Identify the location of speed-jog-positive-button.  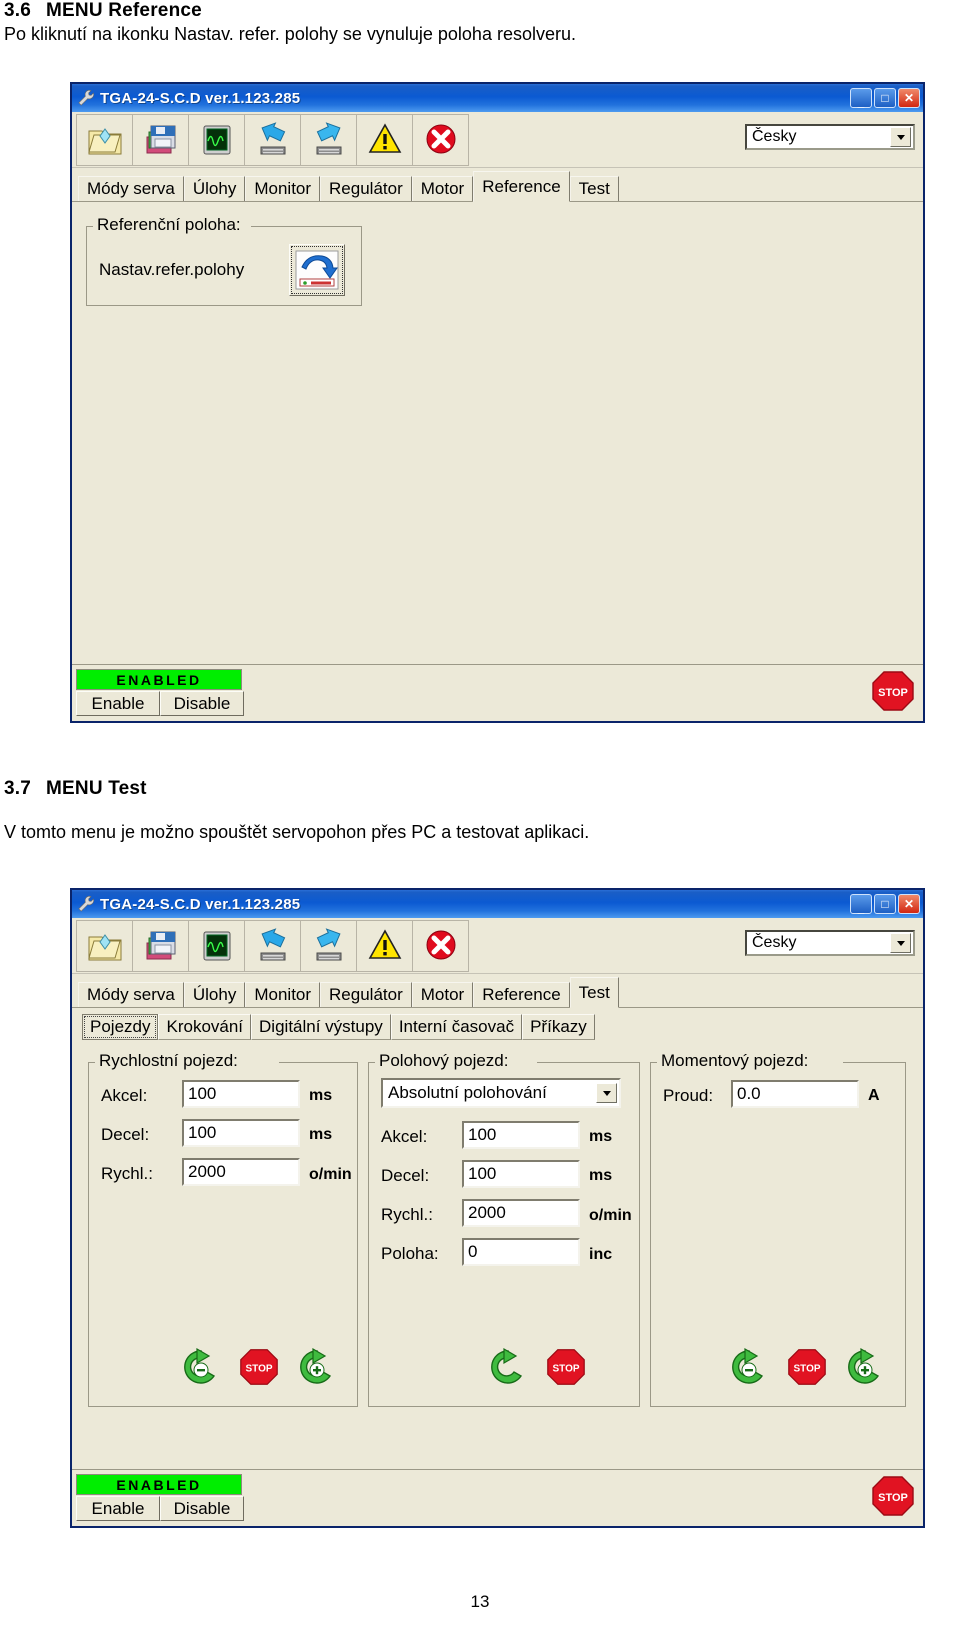
(317, 1367).